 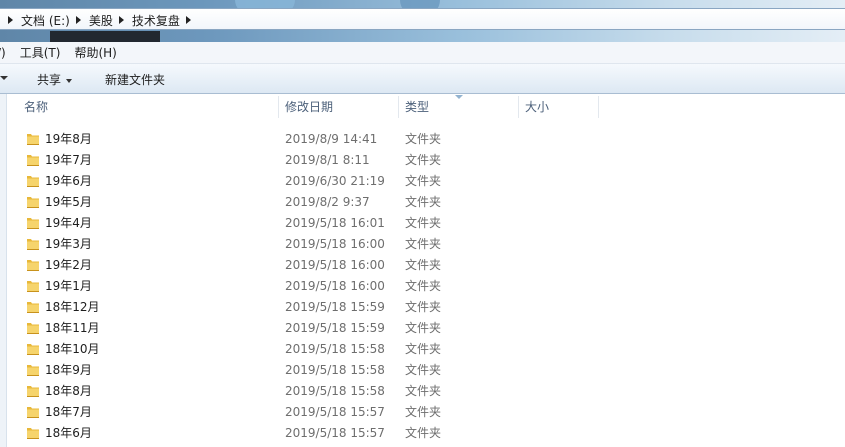 I want to click on file-name: 19年7月, so click(x=68, y=160).